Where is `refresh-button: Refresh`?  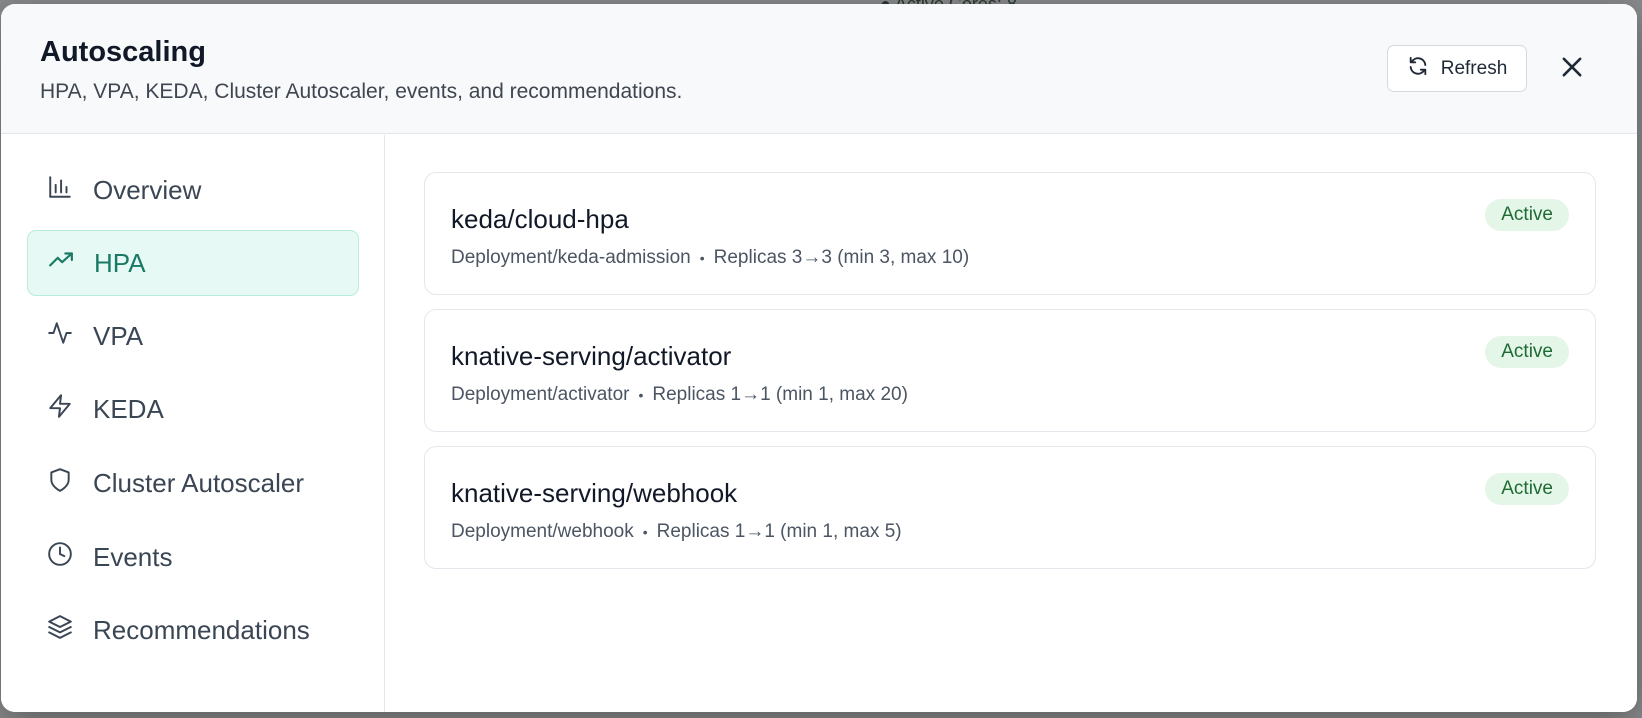
refresh-button: Refresh is located at coordinates (1457, 68).